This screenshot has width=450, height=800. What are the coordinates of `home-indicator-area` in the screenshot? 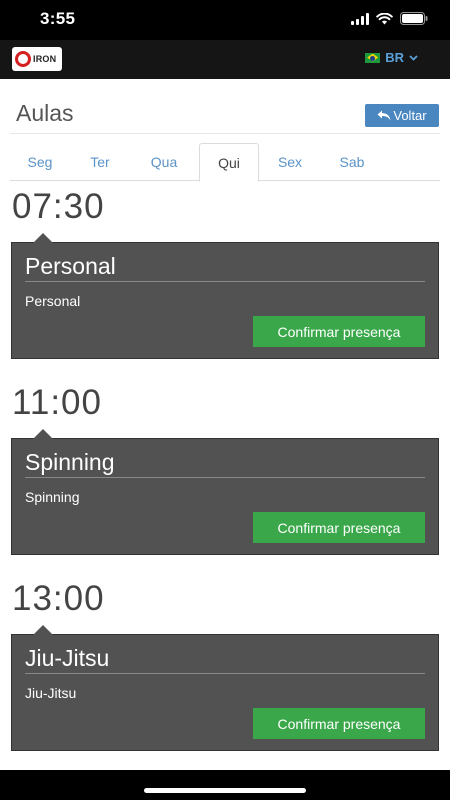 It's located at (225, 785).